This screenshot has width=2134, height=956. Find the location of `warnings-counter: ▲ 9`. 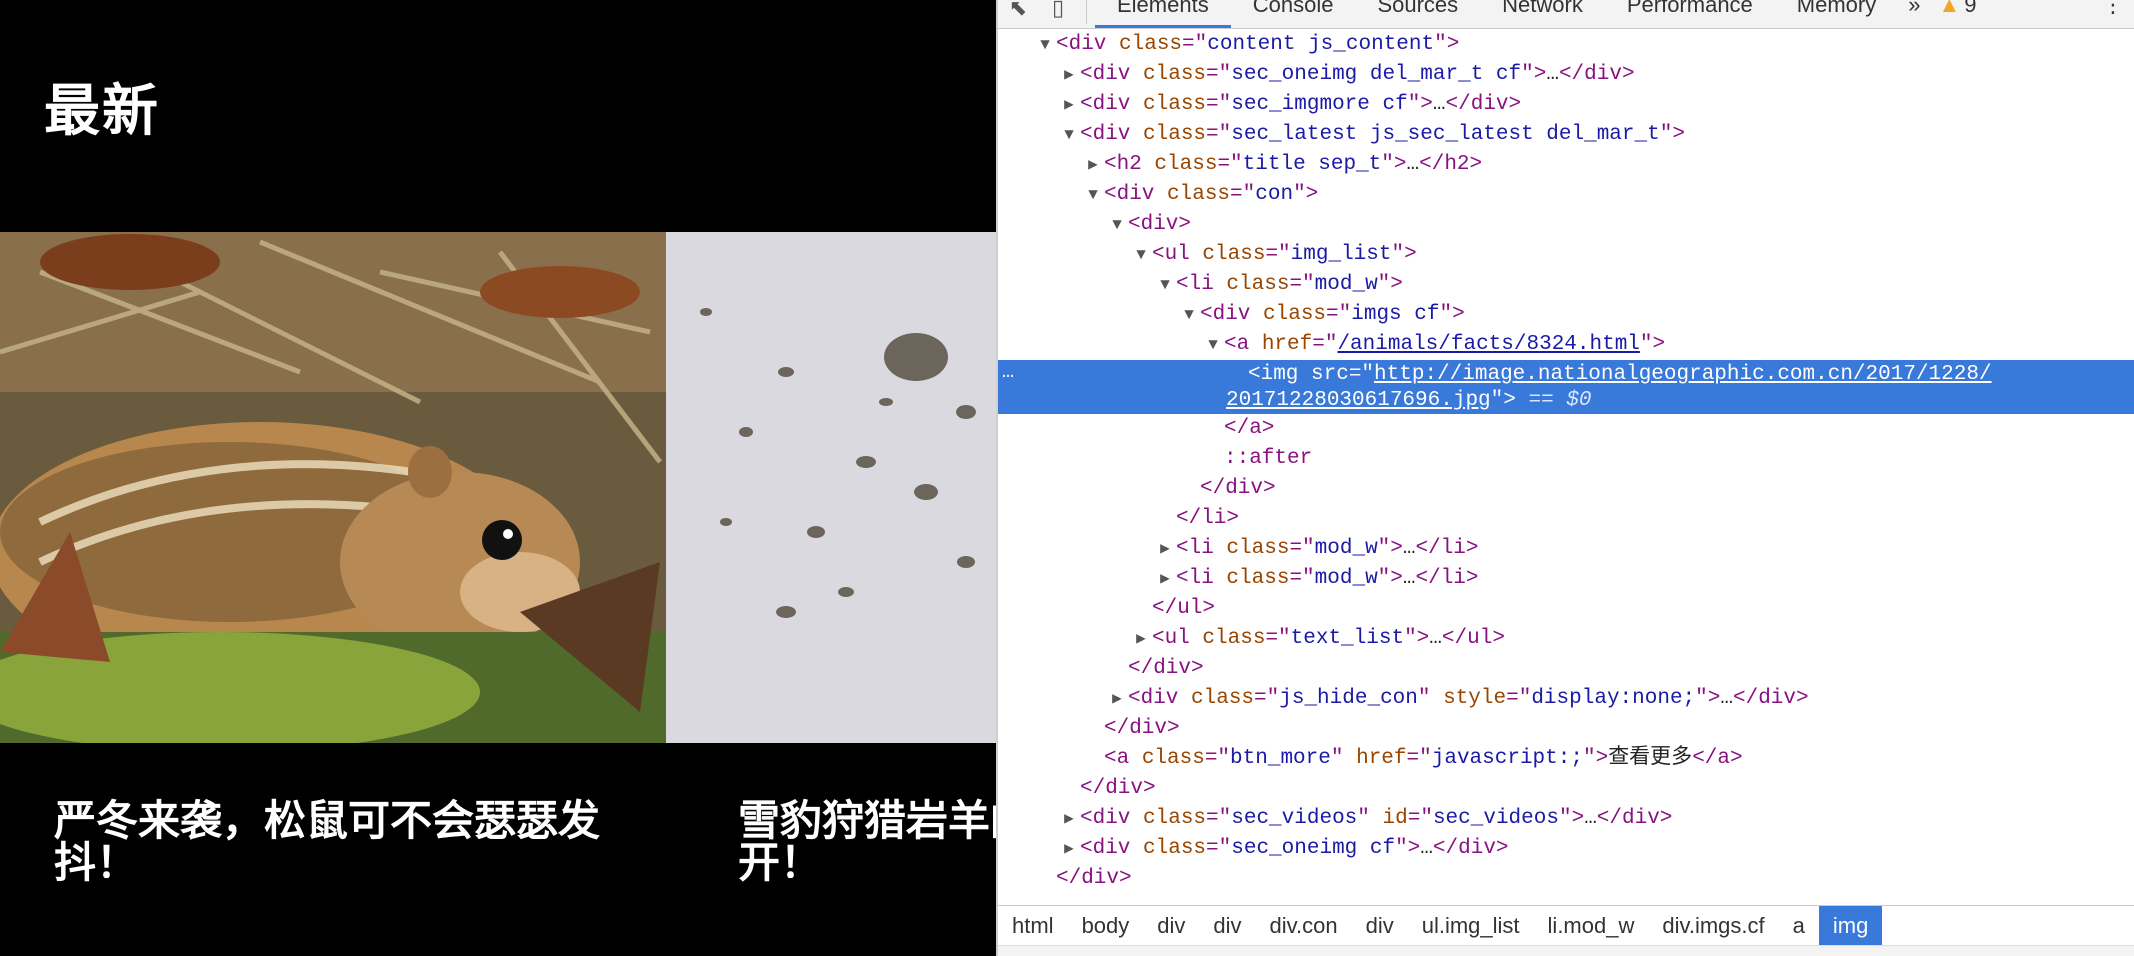

warnings-counter: ▲ 9 is located at coordinates (1958, 14).